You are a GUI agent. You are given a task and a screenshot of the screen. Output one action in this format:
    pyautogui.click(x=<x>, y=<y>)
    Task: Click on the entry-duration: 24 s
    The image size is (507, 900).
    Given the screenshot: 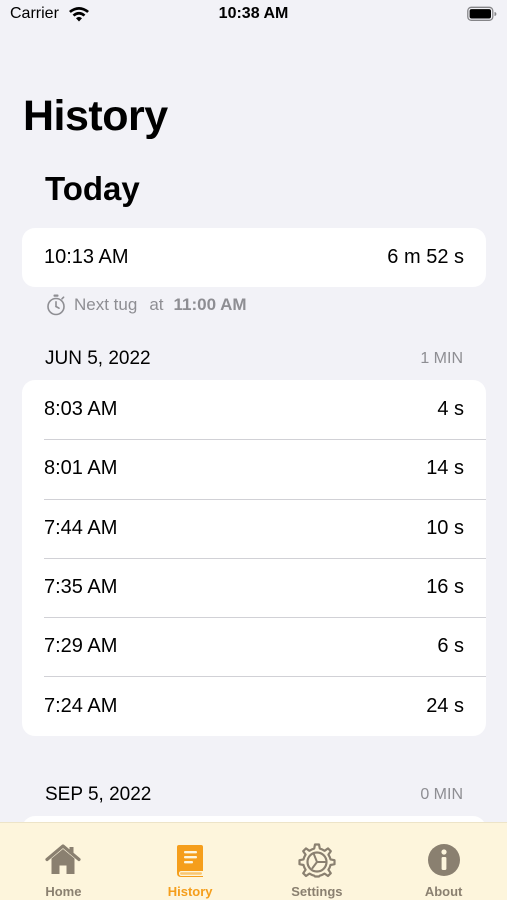 What is the action you would take?
    pyautogui.click(x=445, y=705)
    